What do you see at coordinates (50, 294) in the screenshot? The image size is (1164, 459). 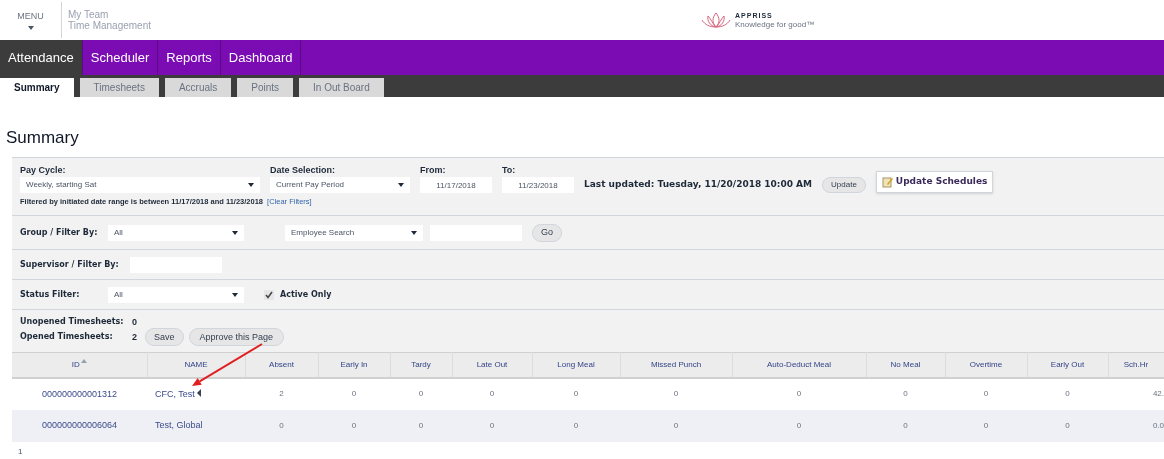 I see `field-label: Status Filter:` at bounding box center [50, 294].